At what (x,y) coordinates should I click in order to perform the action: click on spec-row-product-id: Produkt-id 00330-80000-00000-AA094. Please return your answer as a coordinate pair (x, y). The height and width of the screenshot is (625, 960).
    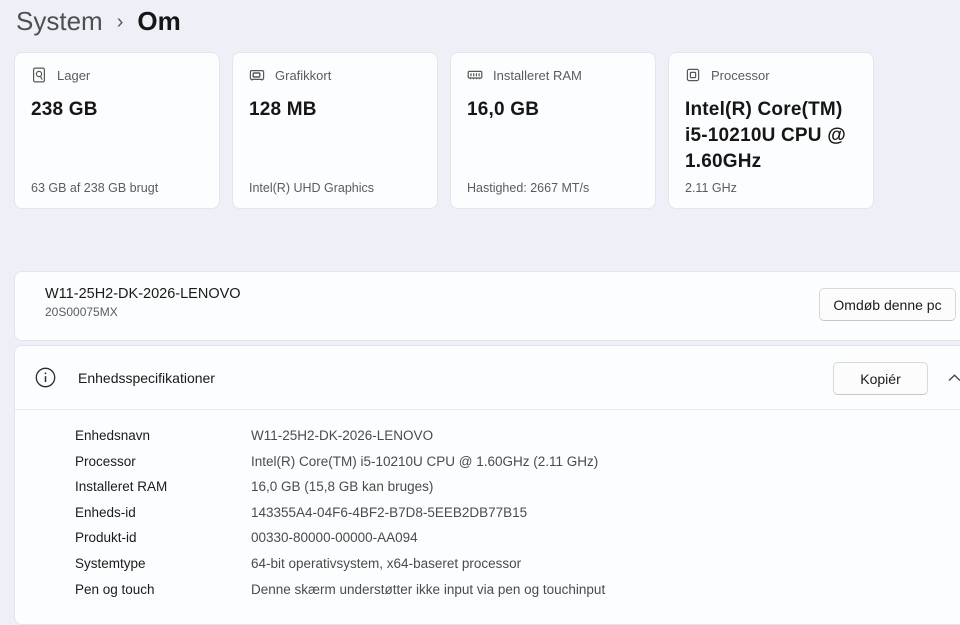
    Looking at the image, I should click on (517, 538).